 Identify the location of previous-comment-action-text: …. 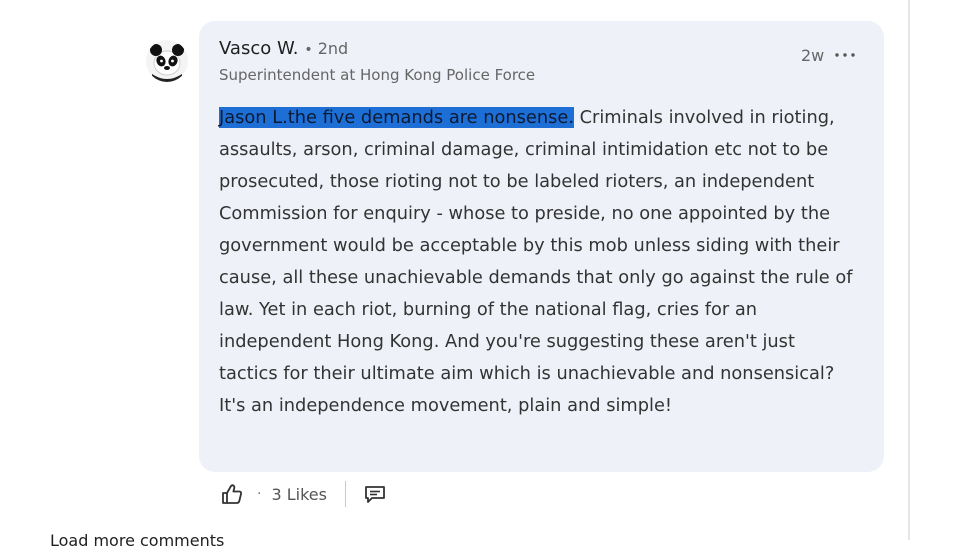
(235, 2).